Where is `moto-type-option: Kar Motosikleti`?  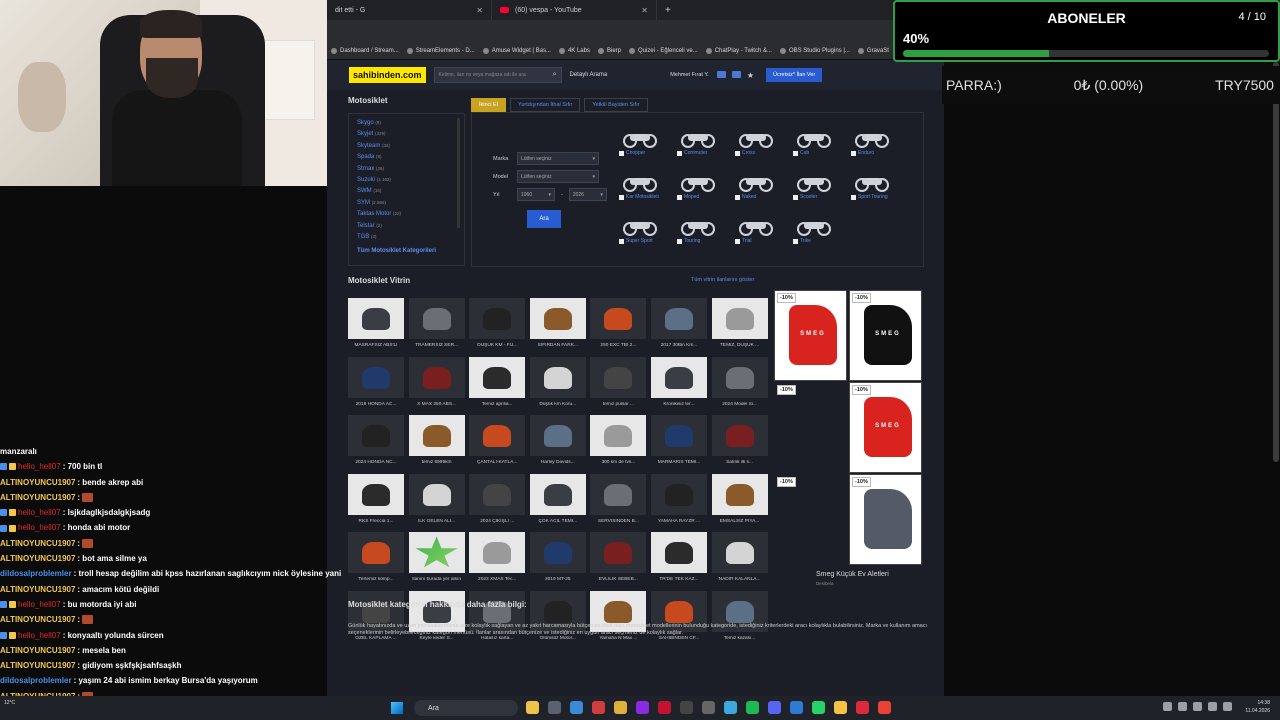
moto-type-option: Kar Motosikleti is located at coordinates (648, 194).